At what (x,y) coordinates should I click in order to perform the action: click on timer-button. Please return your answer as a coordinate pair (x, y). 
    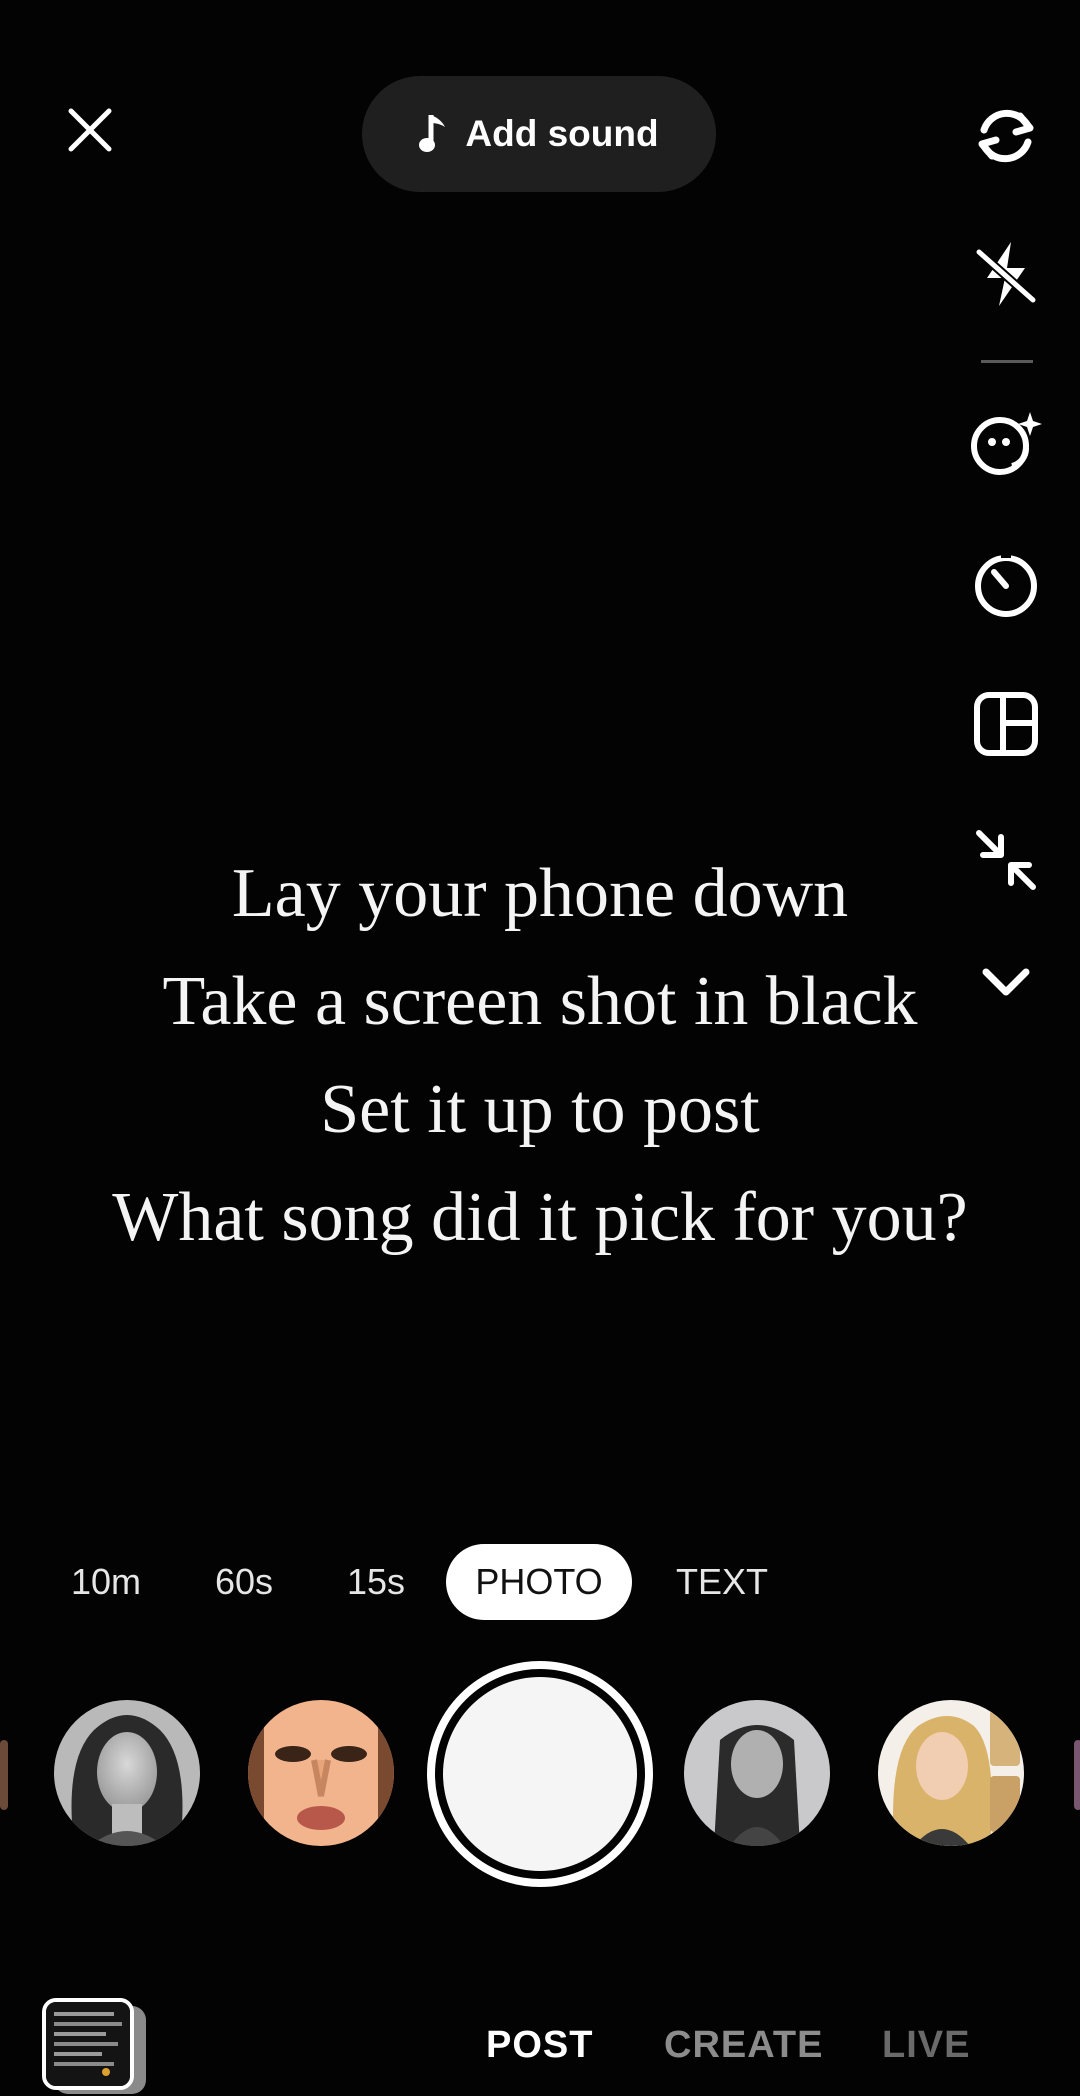
    Looking at the image, I should click on (1006, 584).